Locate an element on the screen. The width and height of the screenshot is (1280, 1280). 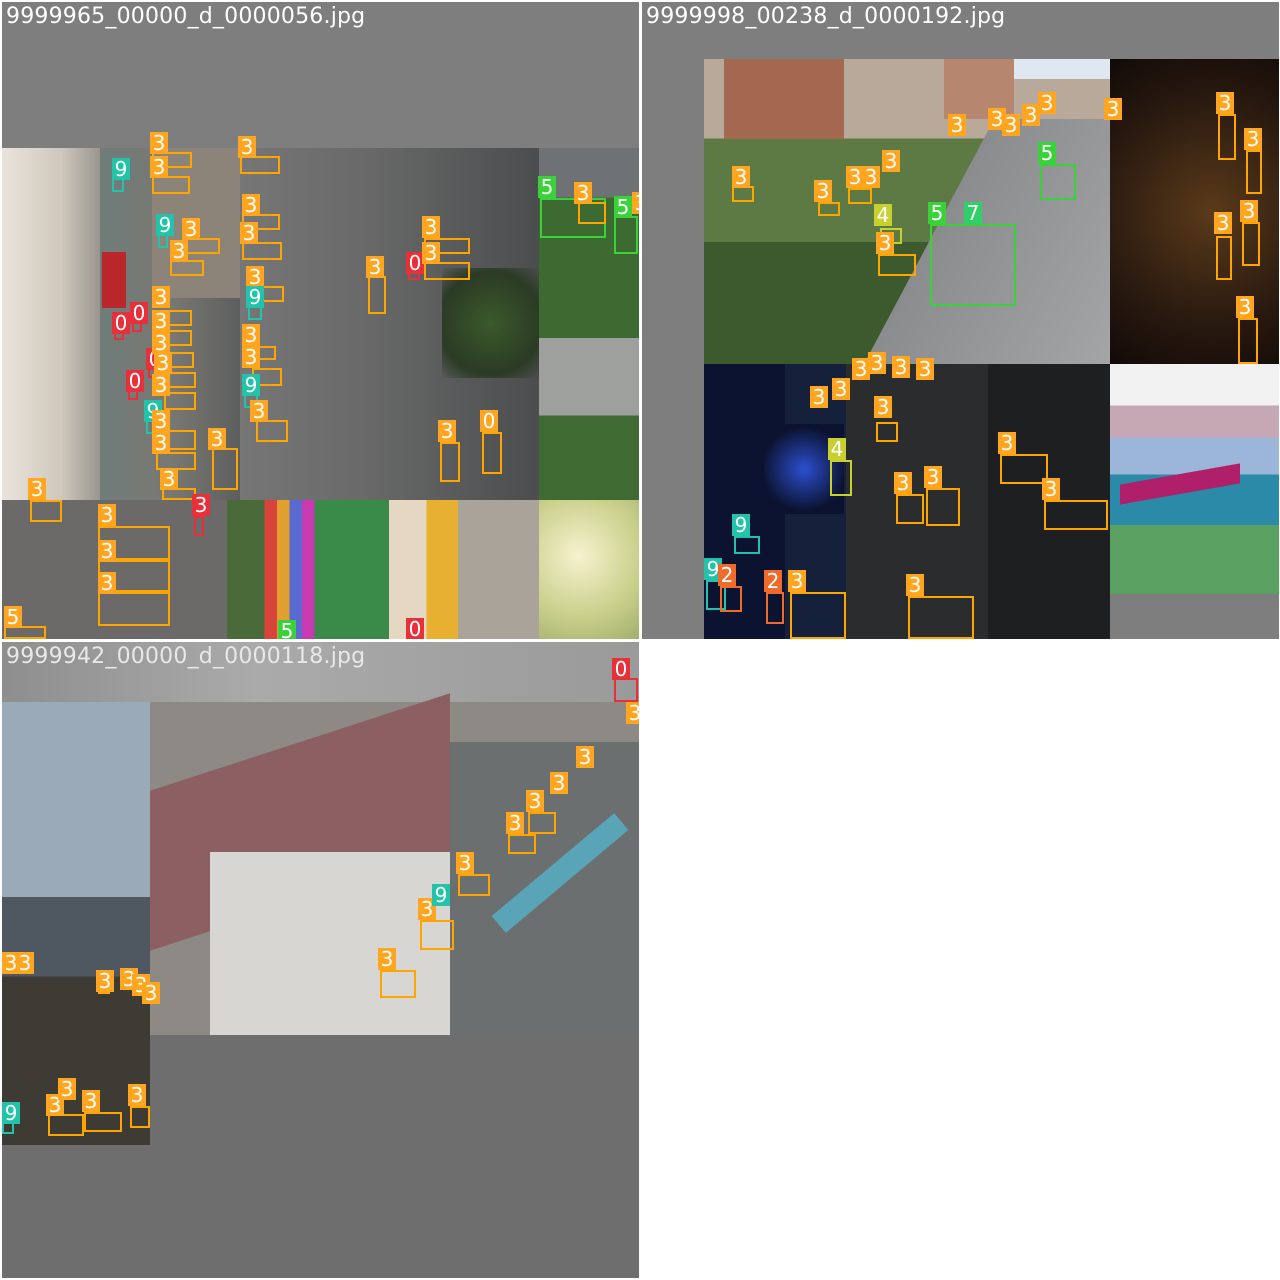
tile-filename: 9999942_00000_d_0000118.jpg is located at coordinates (186, 656).